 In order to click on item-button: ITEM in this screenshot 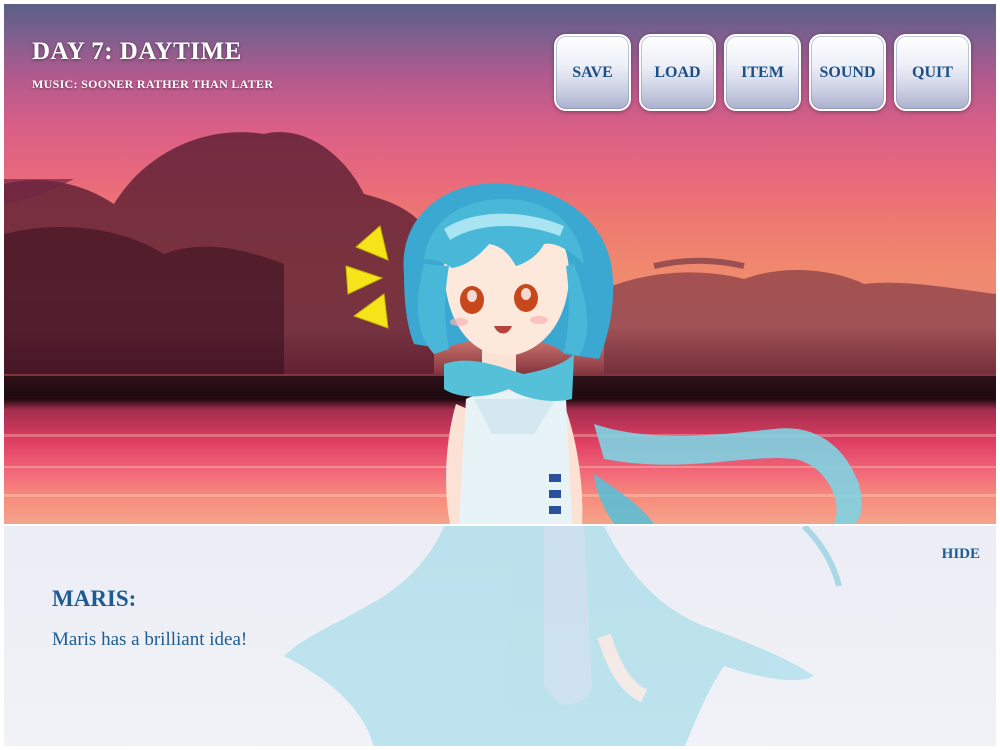, I will do `click(762, 72)`.